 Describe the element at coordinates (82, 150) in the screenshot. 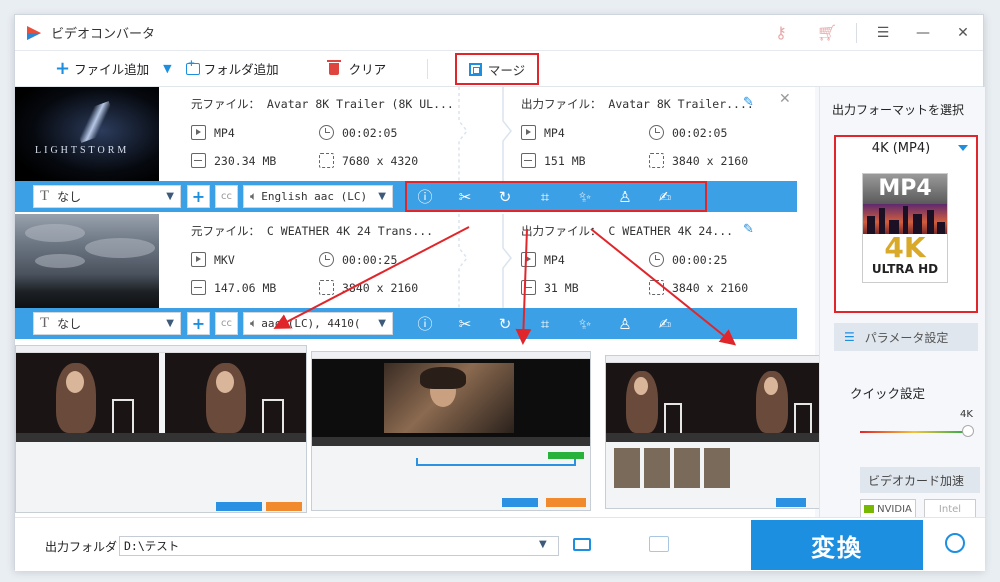

I see `thumbnail-logo-text: LIGHTSTORM` at that location.